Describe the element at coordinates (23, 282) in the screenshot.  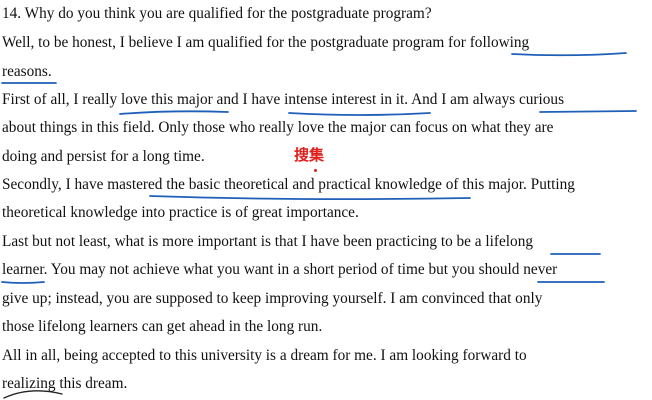
I see `underline-learner` at that location.